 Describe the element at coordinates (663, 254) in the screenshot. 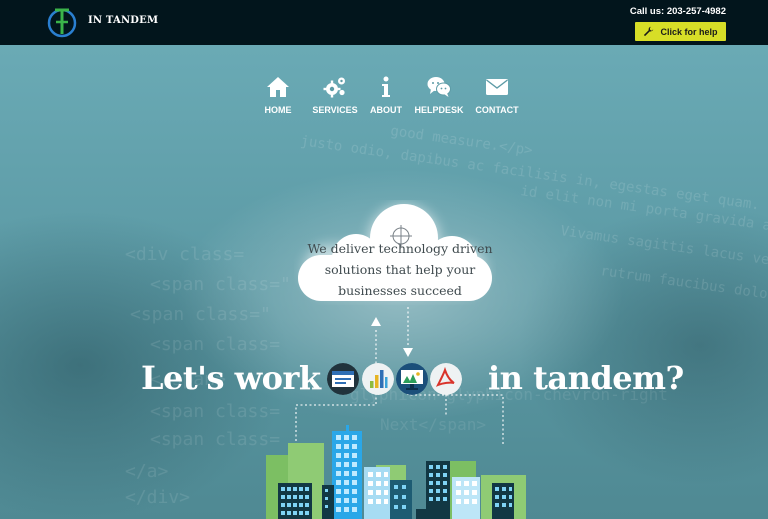

I see `svg-text:Vivamus sagittis lacus vel aug: Vivamus sagittis lacus vel augue laoreet` at that location.